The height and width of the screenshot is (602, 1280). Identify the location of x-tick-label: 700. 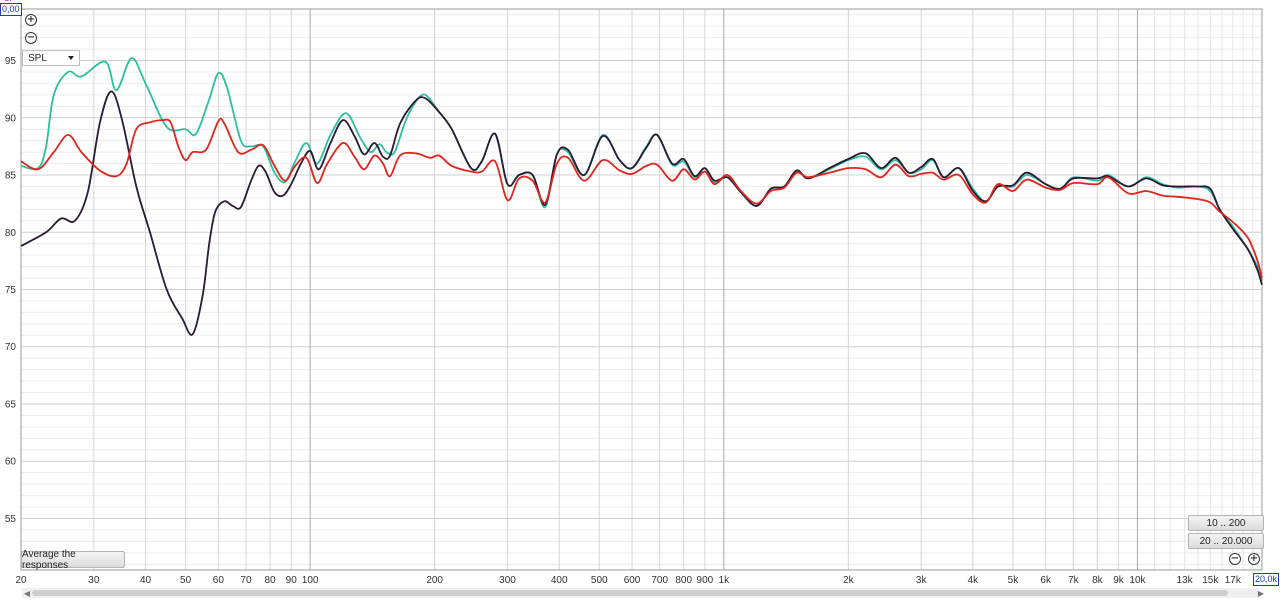
(659, 580).